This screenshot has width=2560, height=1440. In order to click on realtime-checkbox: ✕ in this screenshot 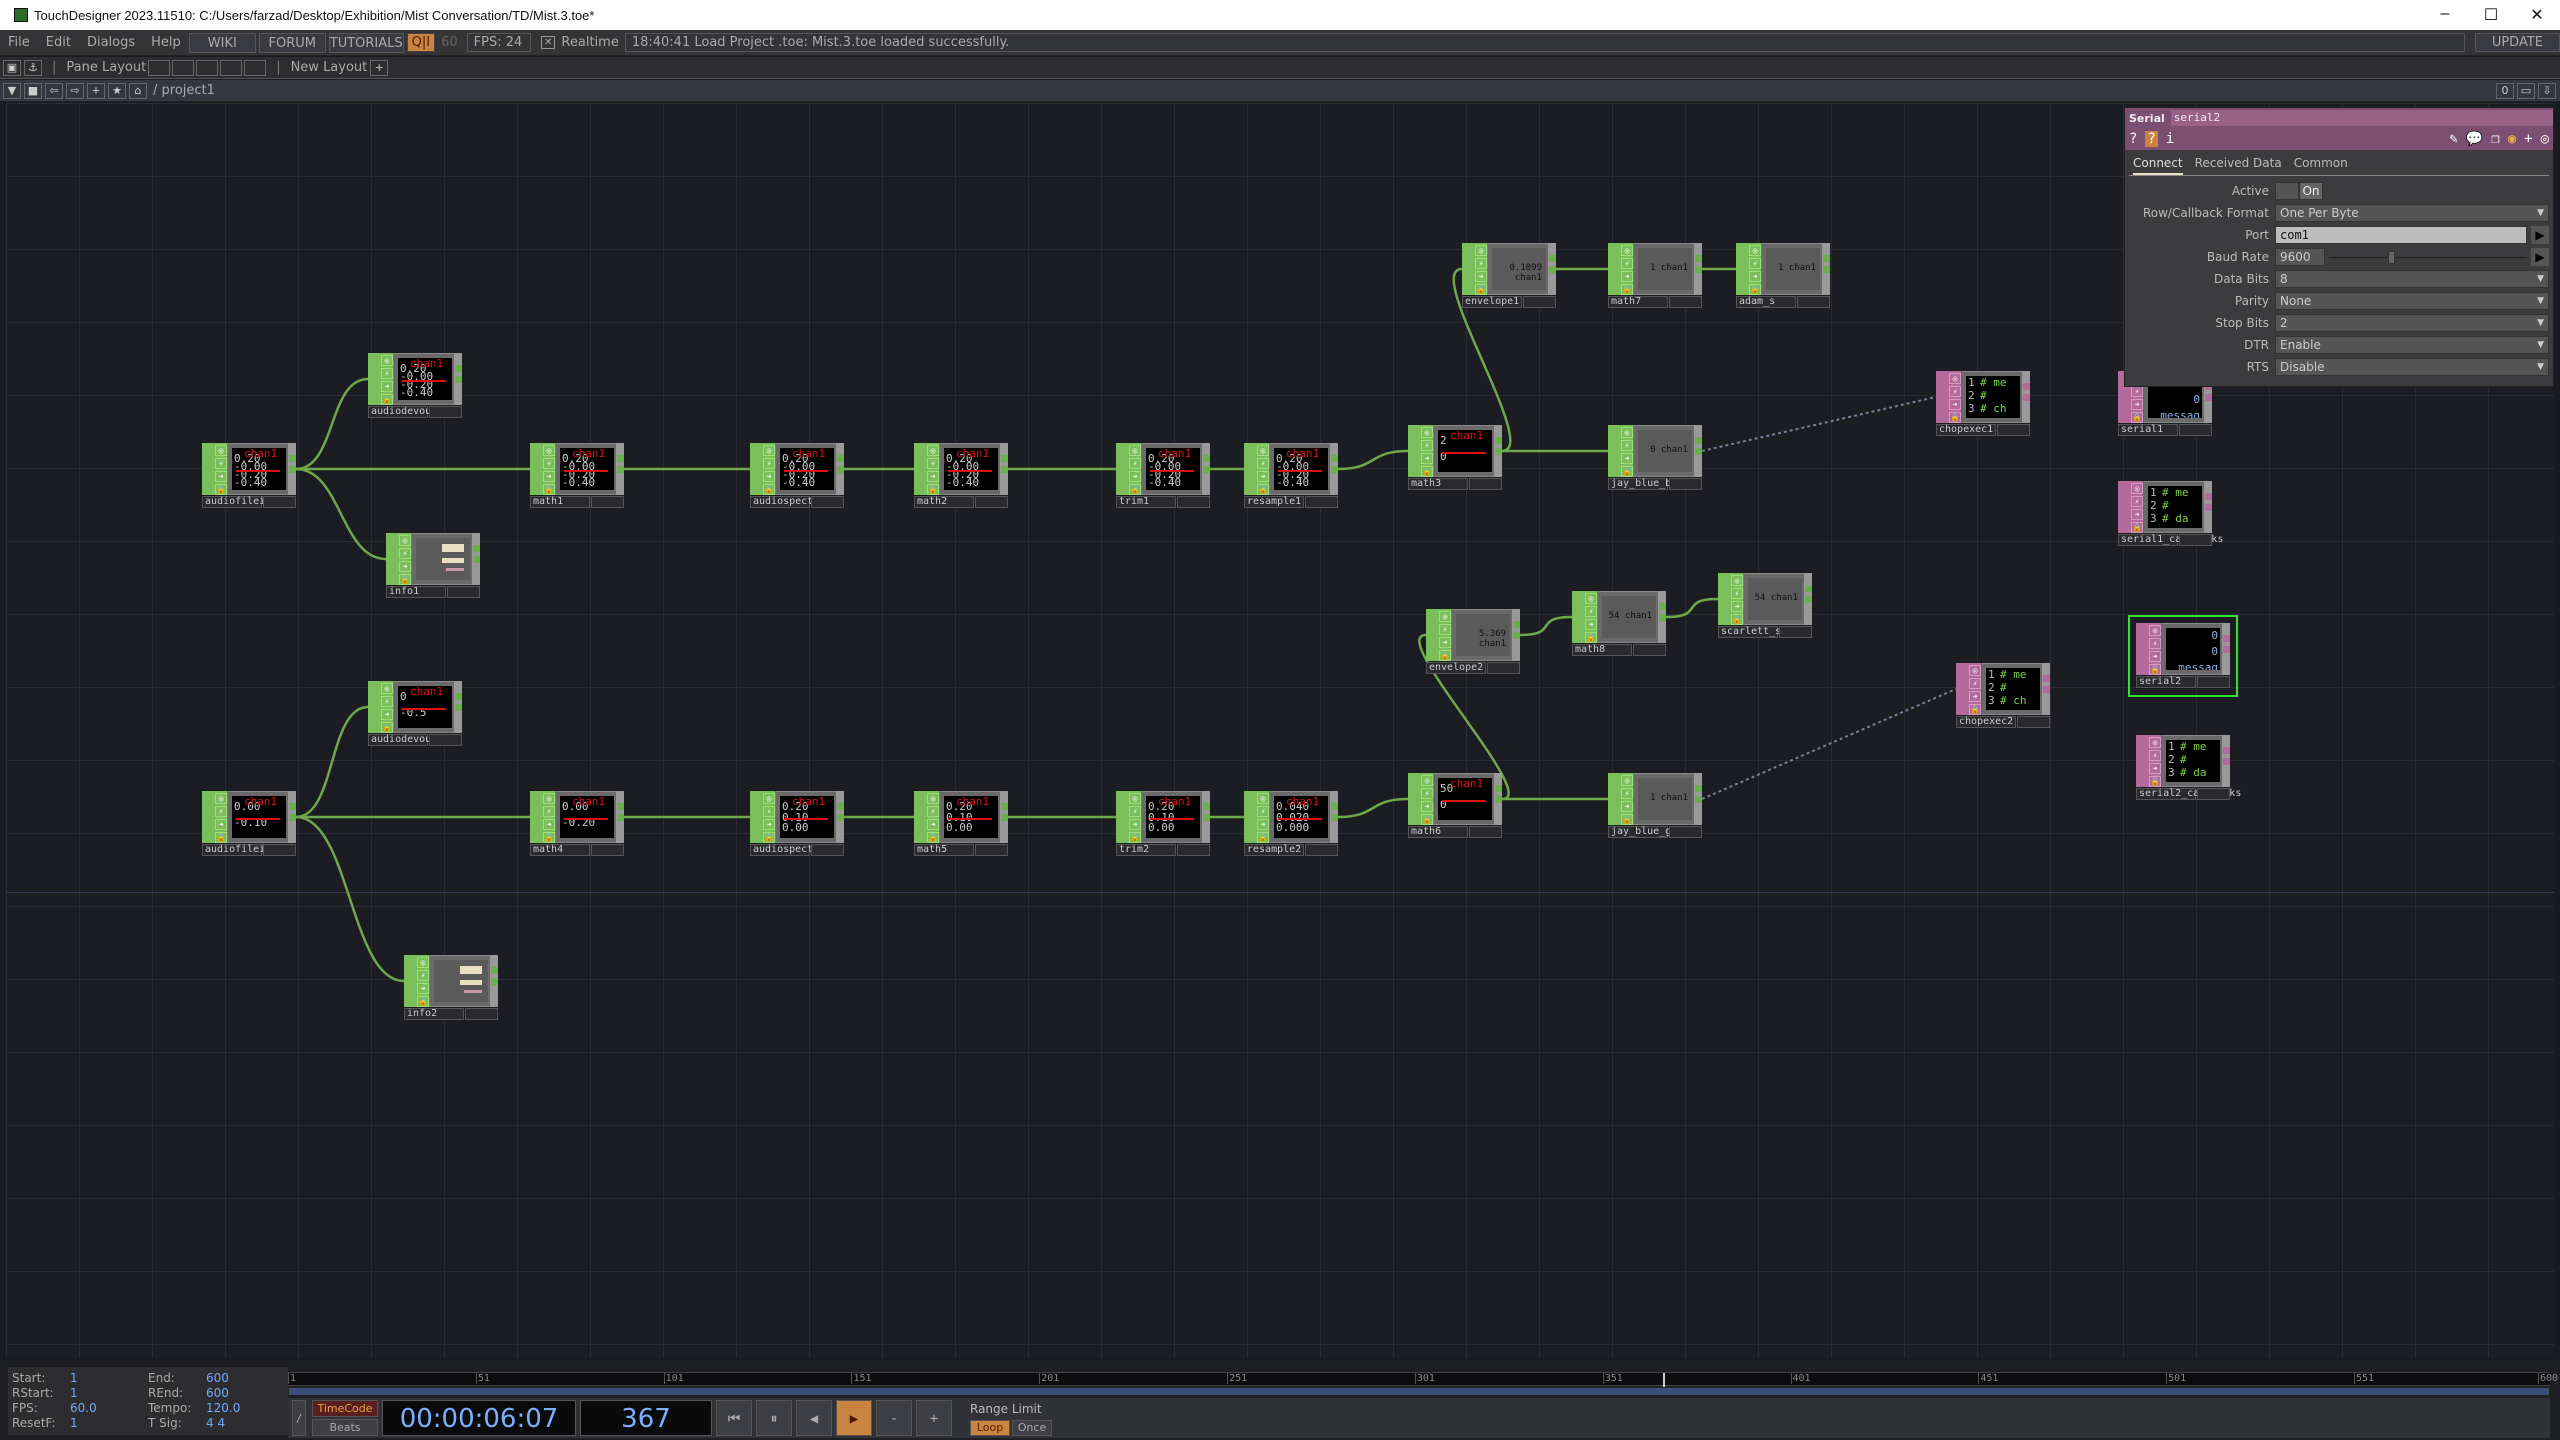, I will do `click(548, 42)`.